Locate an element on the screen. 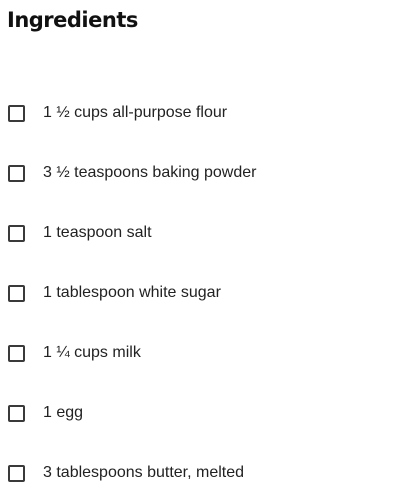  ingredient-label: 1 teaspoon salt is located at coordinates (97, 232).